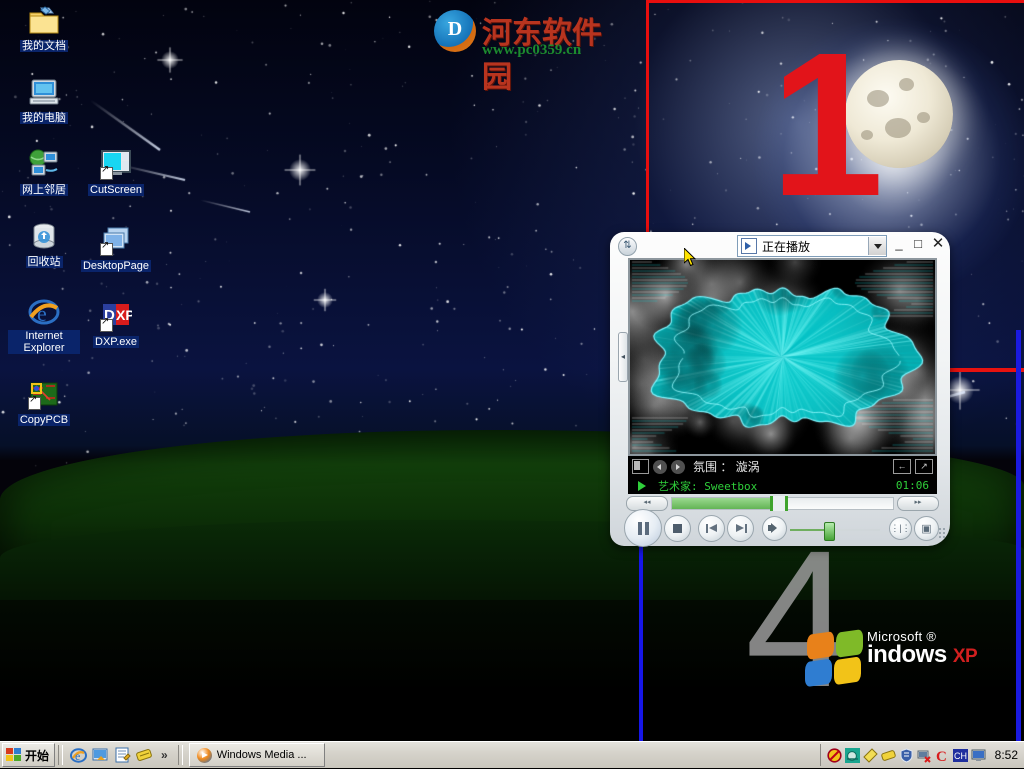 The width and height of the screenshot is (1024, 769). What do you see at coordinates (829, 531) in the screenshot?
I see `volume-thumb` at bounding box center [829, 531].